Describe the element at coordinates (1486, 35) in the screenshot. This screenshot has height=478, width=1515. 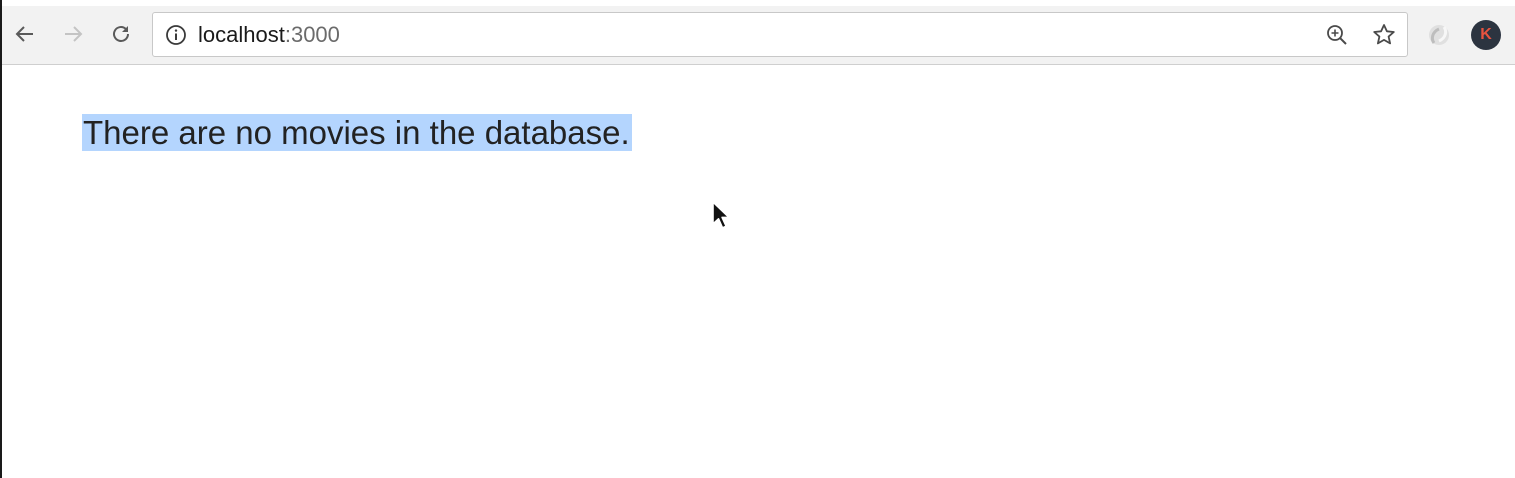
I see `profile-avatar: K` at that location.